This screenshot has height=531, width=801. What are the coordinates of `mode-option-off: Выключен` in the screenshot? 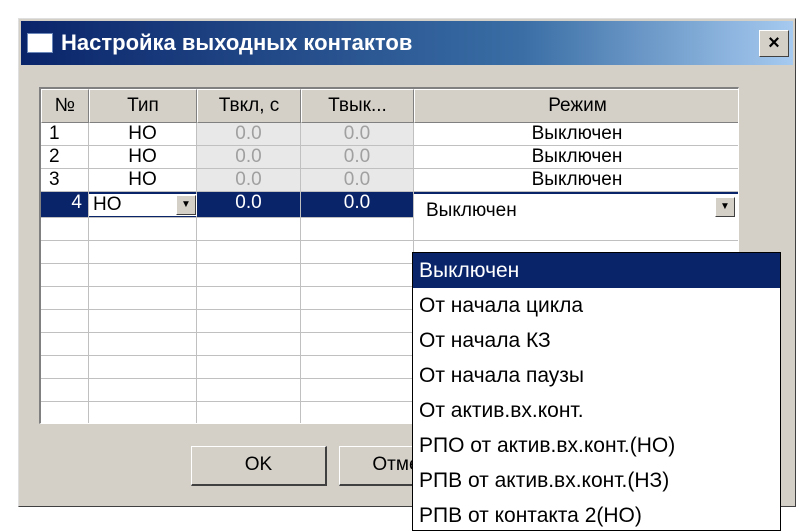 It's located at (596, 270).